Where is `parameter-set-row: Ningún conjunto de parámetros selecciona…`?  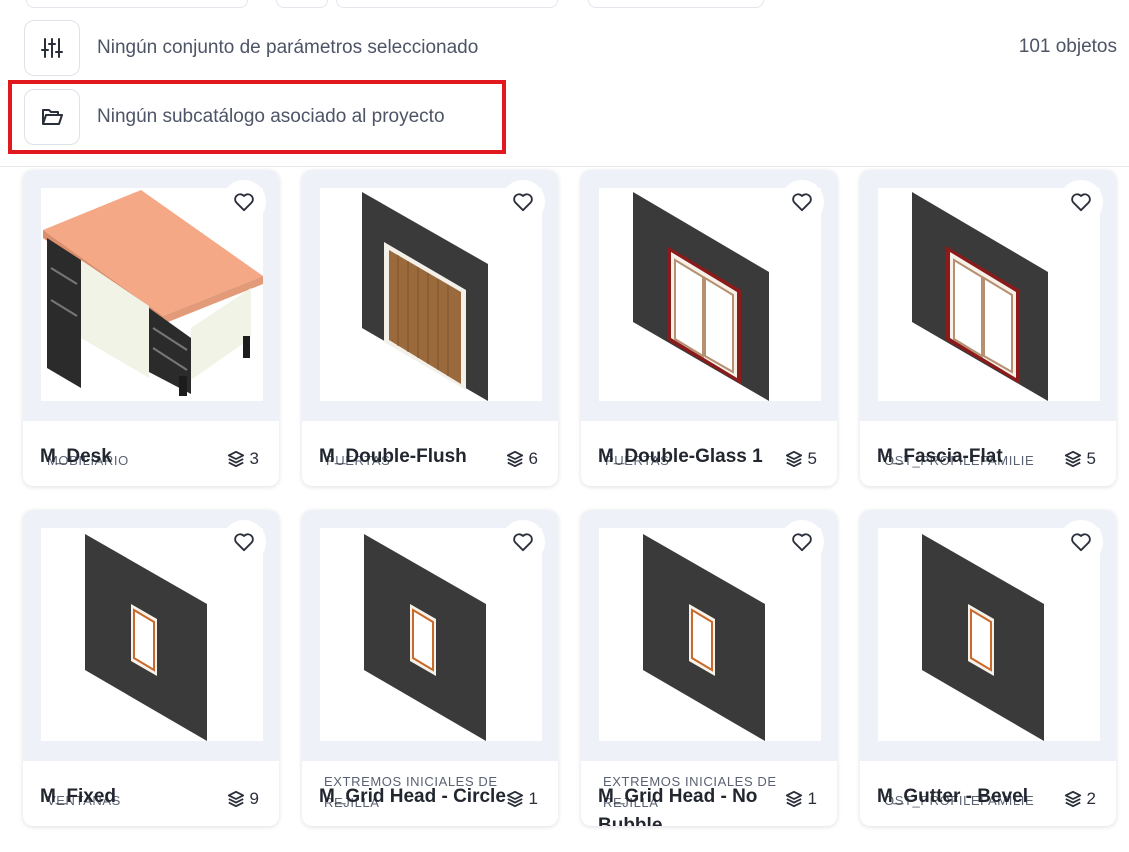
parameter-set-row: Ningún conjunto de parámetros selecciona… is located at coordinates (251, 48).